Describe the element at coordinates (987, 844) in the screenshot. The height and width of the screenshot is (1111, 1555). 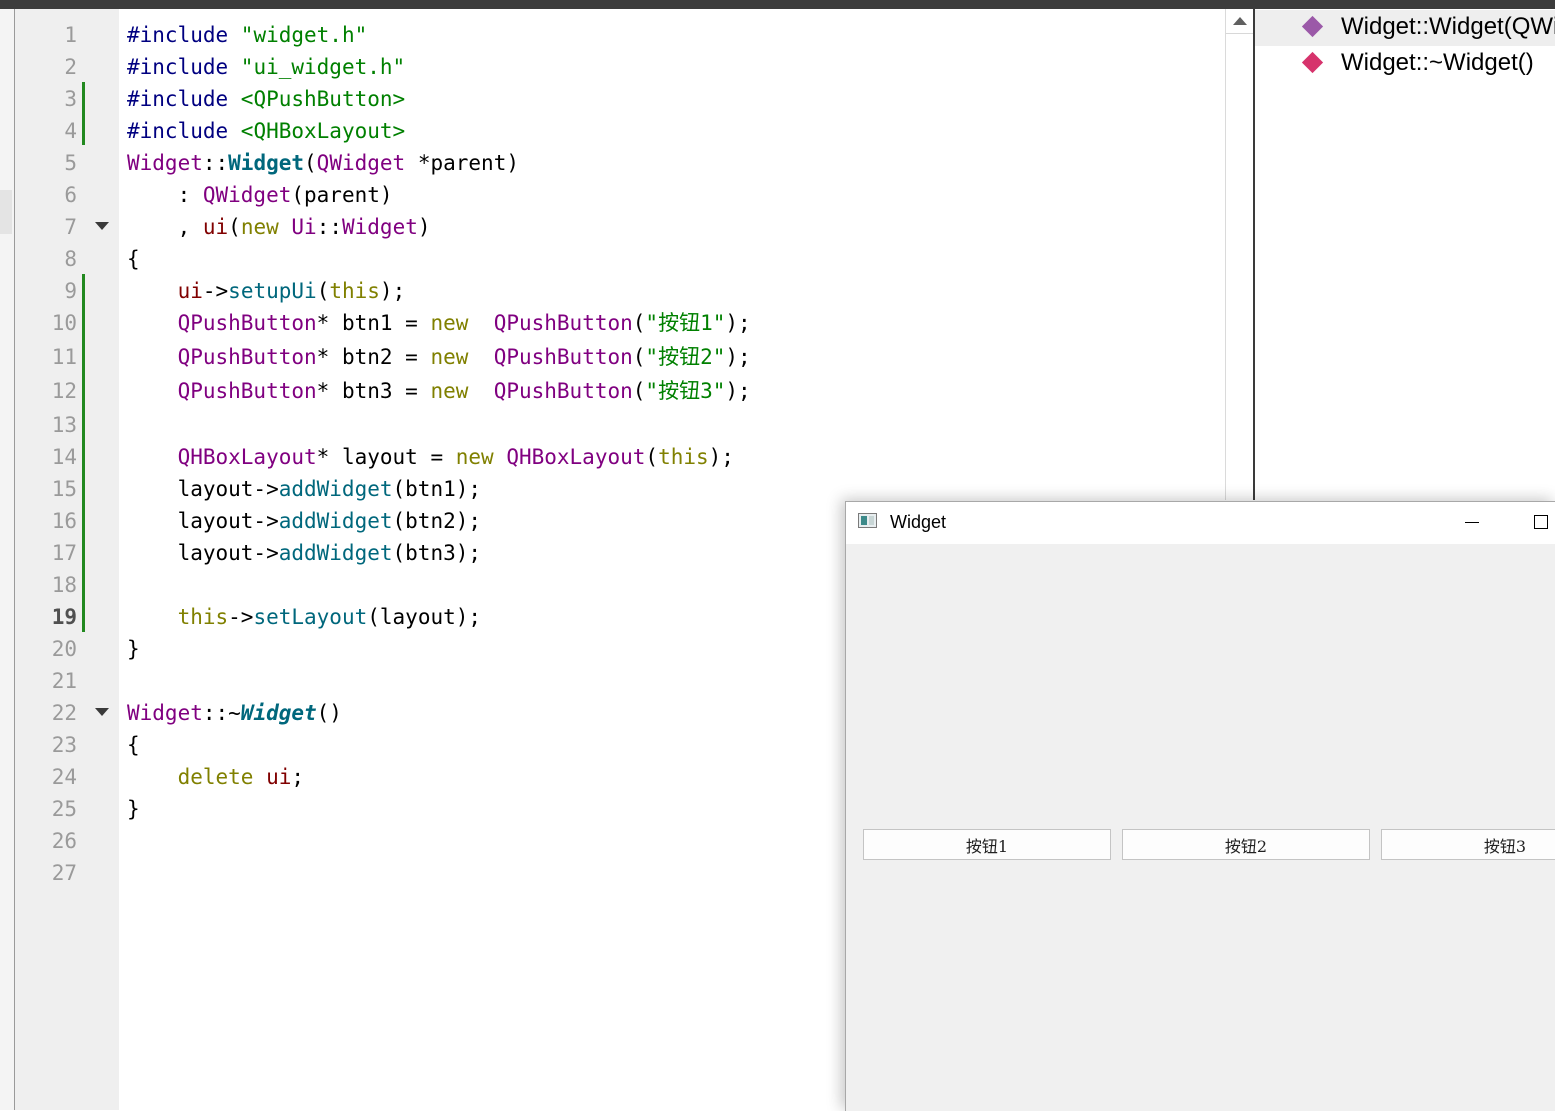
I see `push-button-1: 按钮1` at that location.